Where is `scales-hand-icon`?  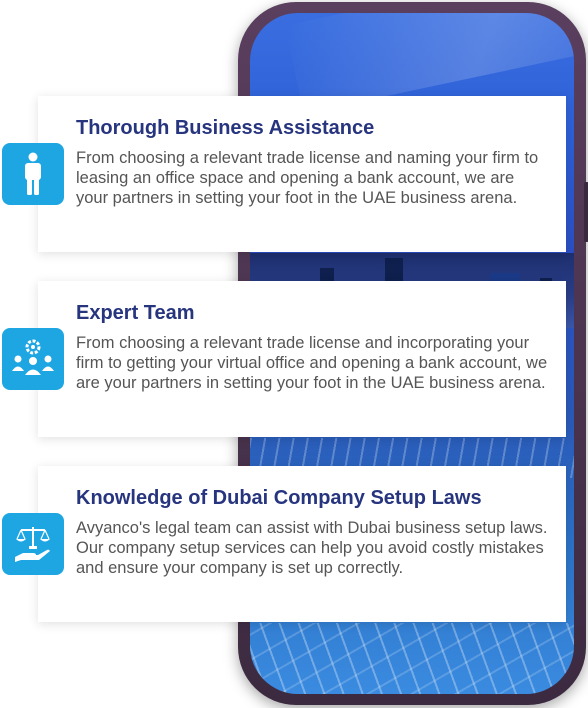 scales-hand-icon is located at coordinates (33, 544).